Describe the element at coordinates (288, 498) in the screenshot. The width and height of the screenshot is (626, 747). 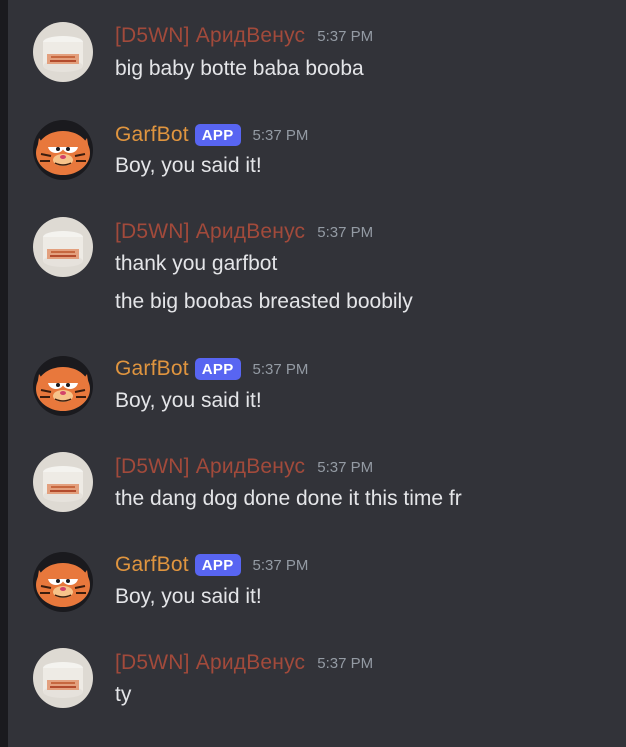
I see `message-text: the dang dog done done it this time fr` at that location.